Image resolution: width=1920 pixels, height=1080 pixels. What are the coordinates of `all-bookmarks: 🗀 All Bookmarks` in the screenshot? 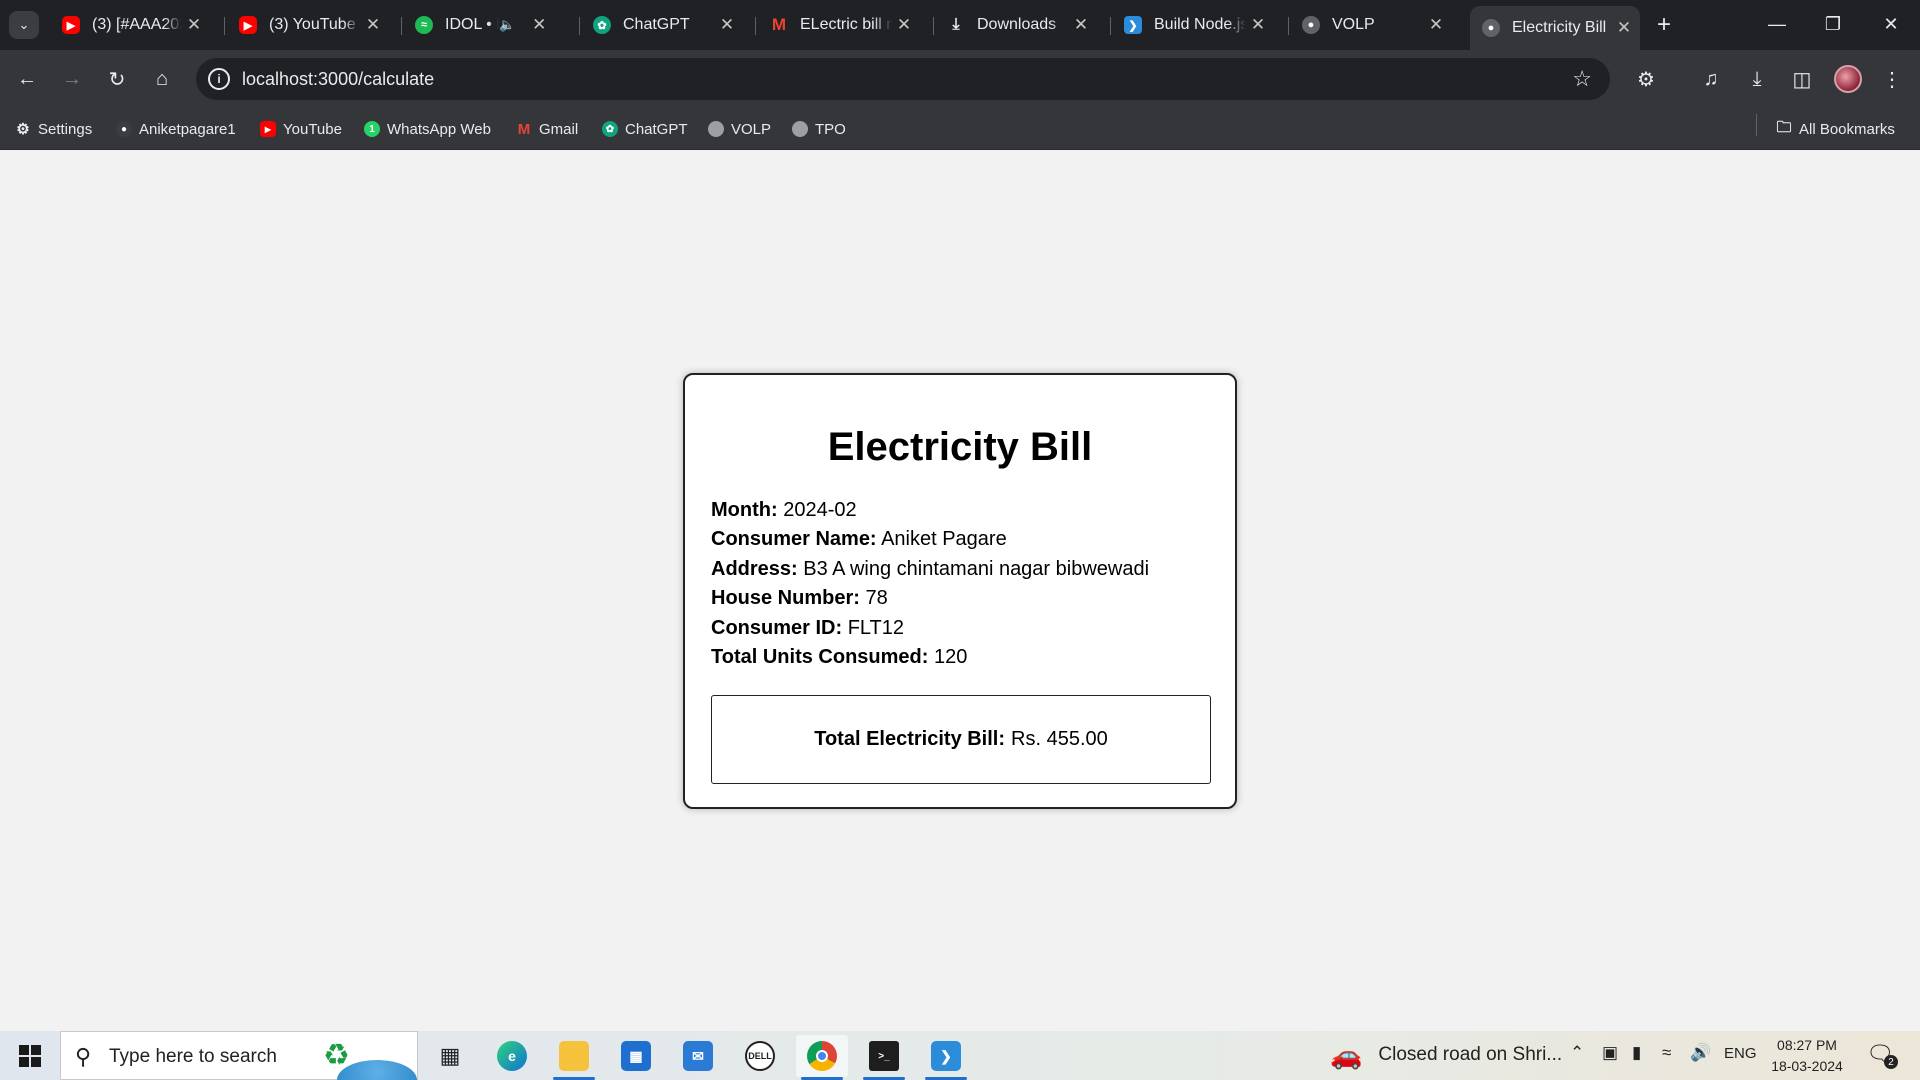 It's located at (1835, 129).